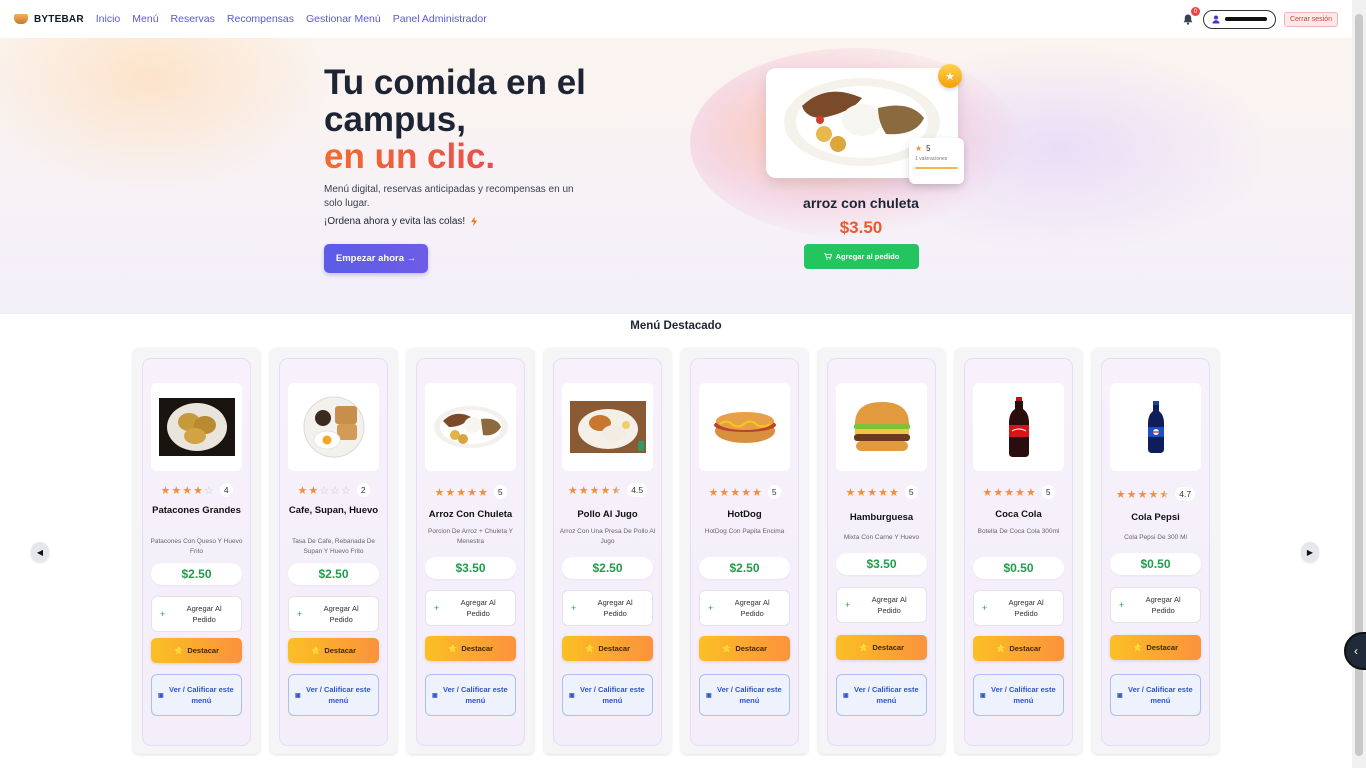 Image resolution: width=1366 pixels, height=768 pixels. I want to click on product-name: Pollo Al Jugo, so click(607, 514).